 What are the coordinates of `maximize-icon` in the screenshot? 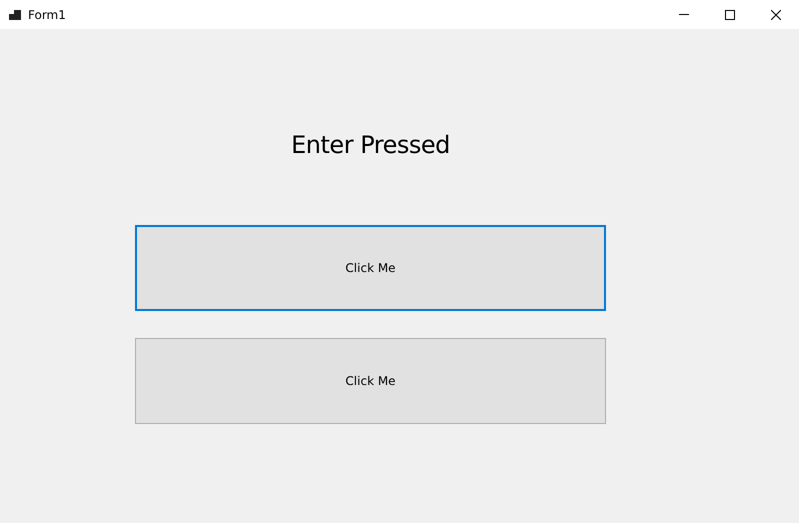 It's located at (730, 15).